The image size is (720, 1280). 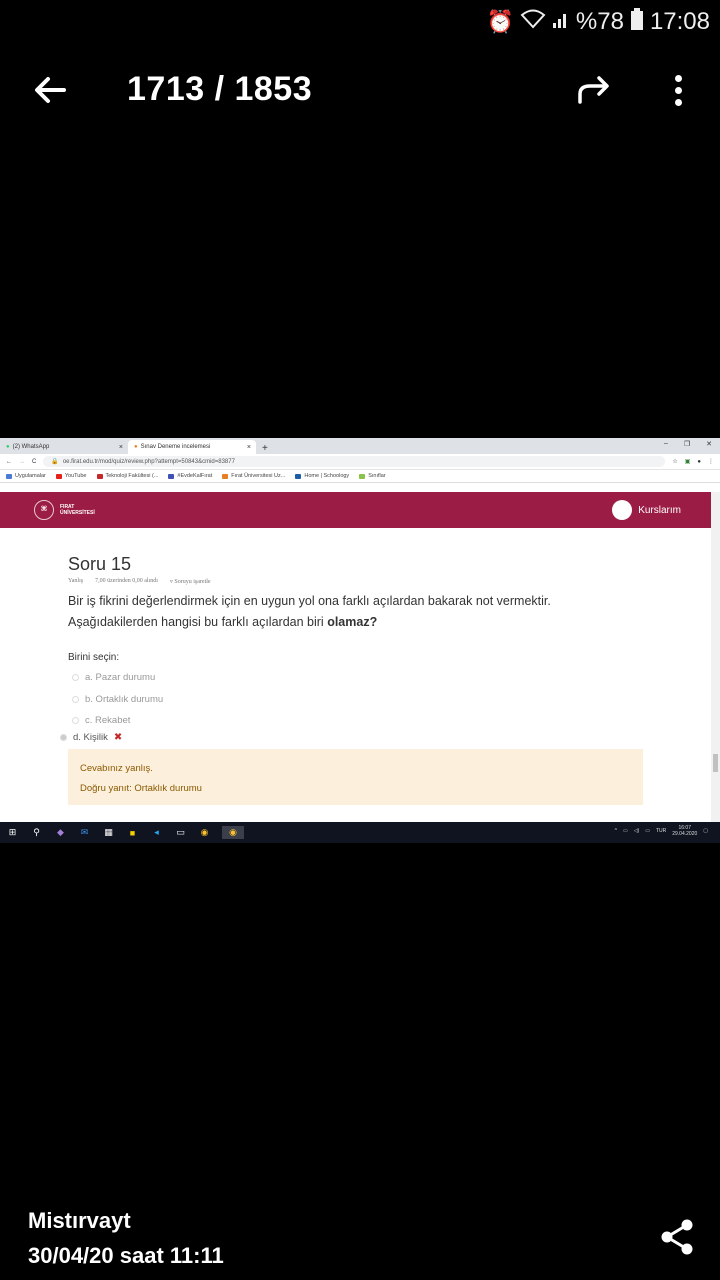 I want to click on question-text-emphasis: olamaz?, so click(x=352, y=622).